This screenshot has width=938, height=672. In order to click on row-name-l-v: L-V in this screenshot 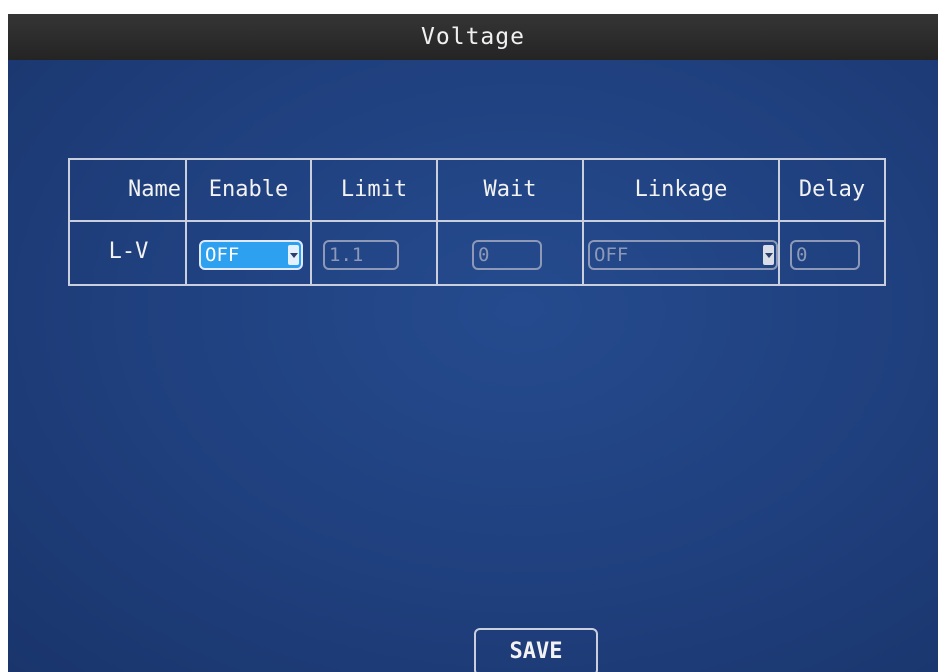, I will do `click(128, 251)`.